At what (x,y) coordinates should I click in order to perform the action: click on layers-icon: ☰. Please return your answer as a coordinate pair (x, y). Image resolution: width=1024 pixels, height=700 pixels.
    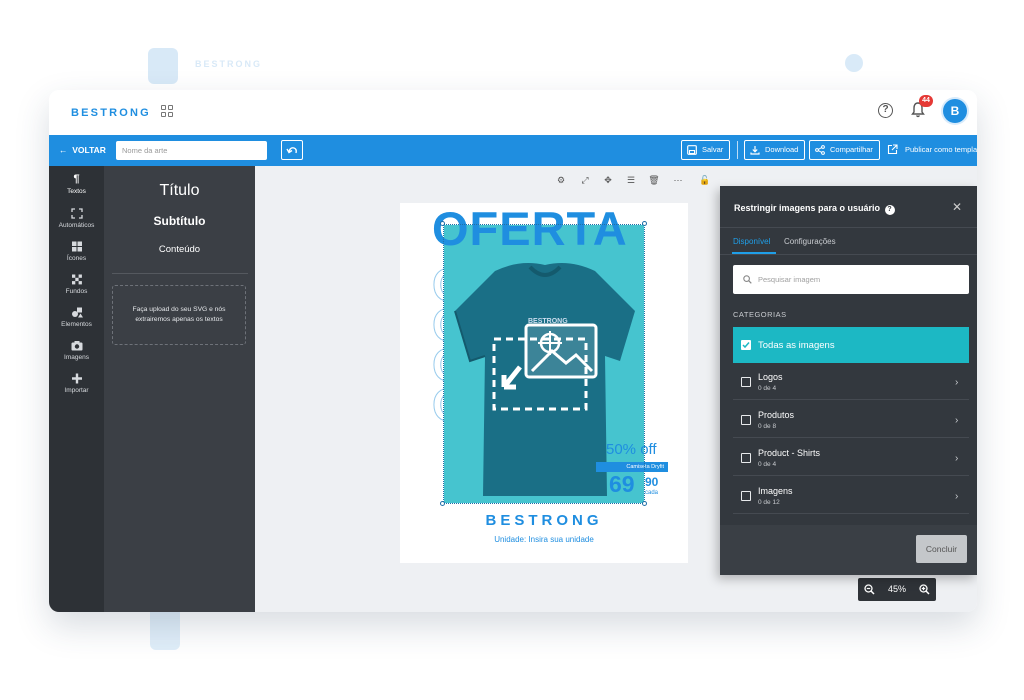
    Looking at the image, I should click on (631, 180).